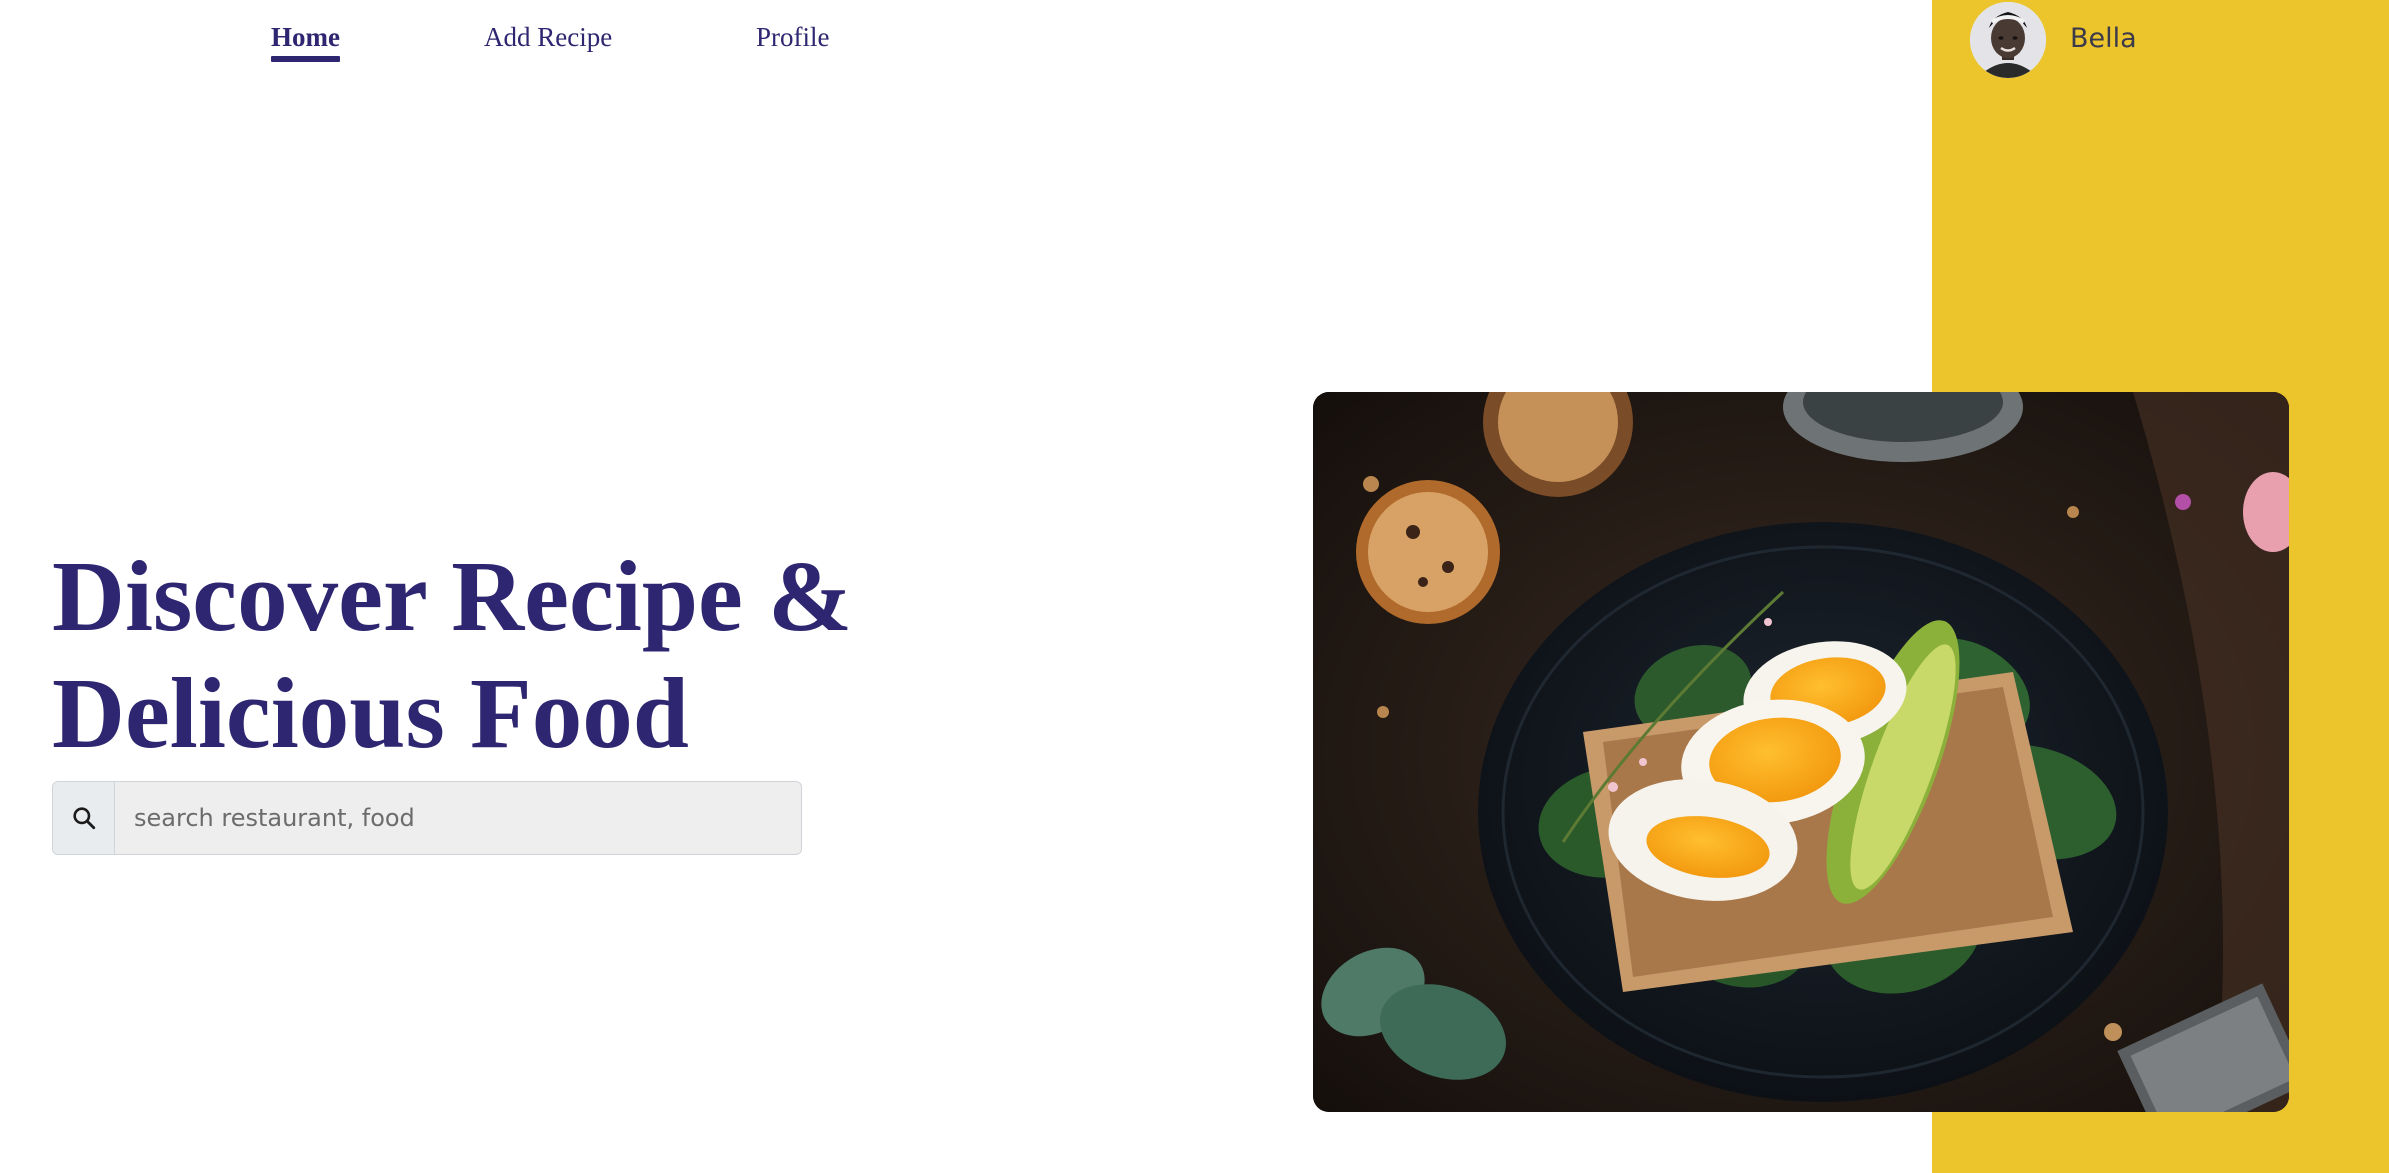 The image size is (2389, 1173). Describe the element at coordinates (305, 42) in the screenshot. I see `nav-home-link: Home` at that location.